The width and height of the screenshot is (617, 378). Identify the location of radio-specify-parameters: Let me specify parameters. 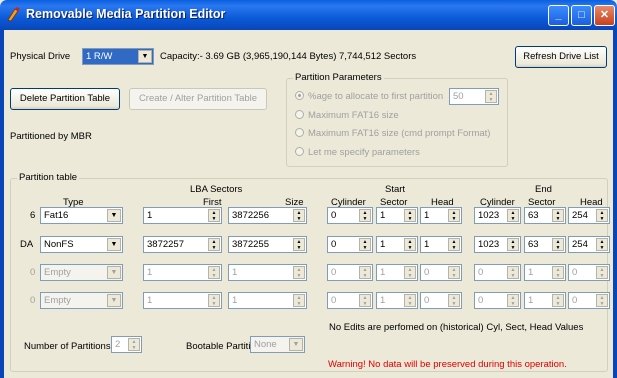
(357, 152).